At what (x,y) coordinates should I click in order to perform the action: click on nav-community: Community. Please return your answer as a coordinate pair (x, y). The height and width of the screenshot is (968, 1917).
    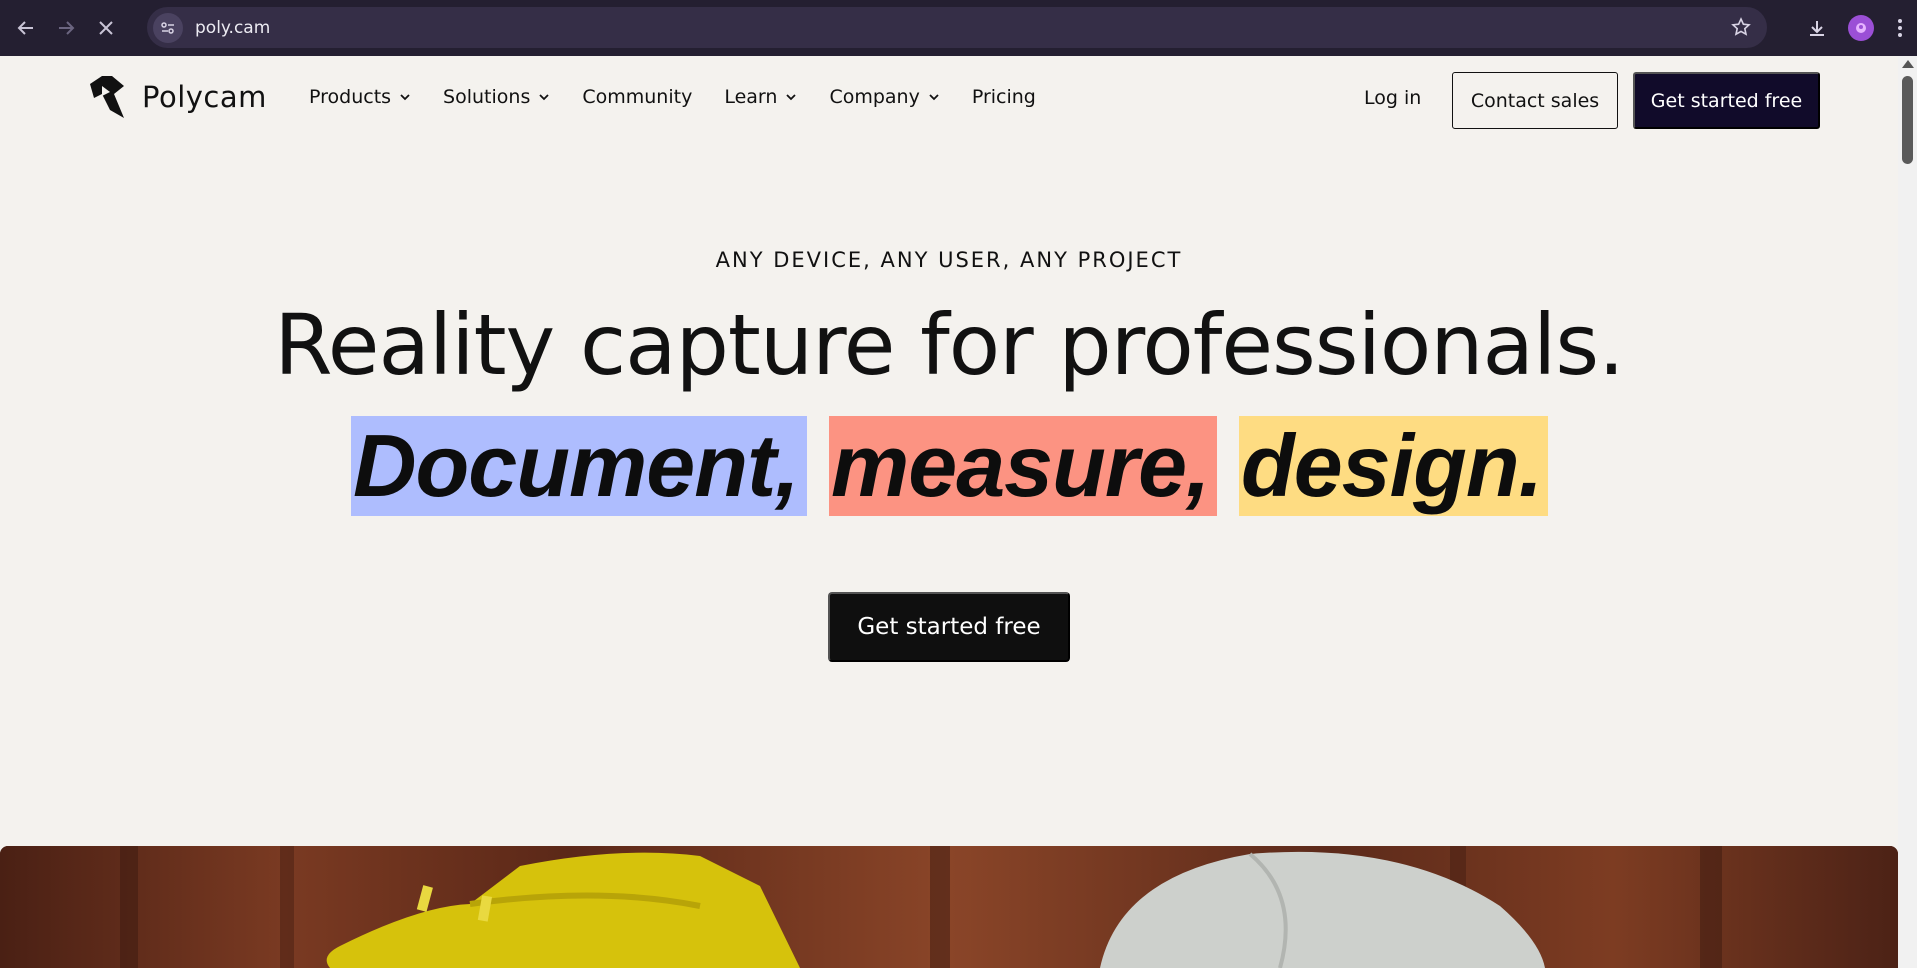
    Looking at the image, I should click on (637, 97).